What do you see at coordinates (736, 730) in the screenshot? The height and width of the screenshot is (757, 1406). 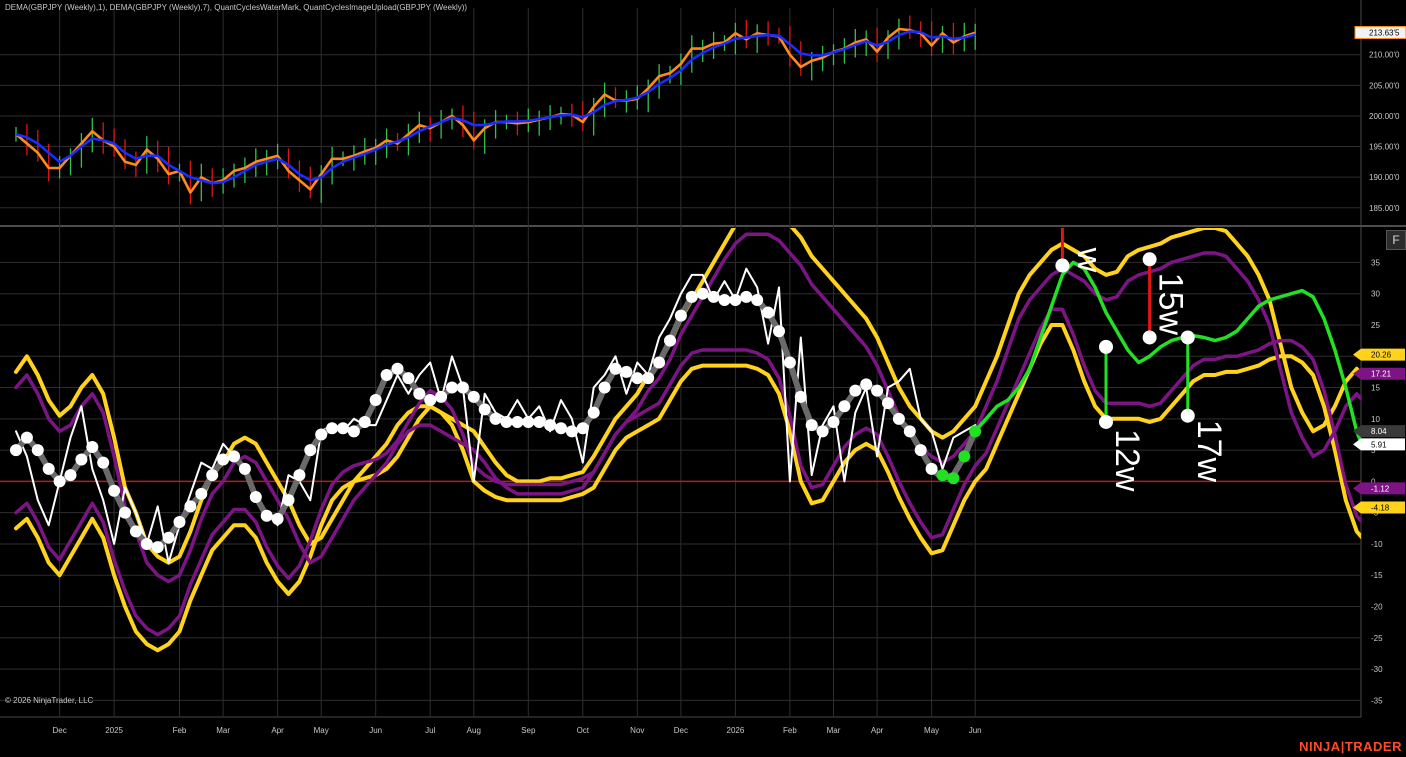 I see `x-tick-label: 2026` at bounding box center [736, 730].